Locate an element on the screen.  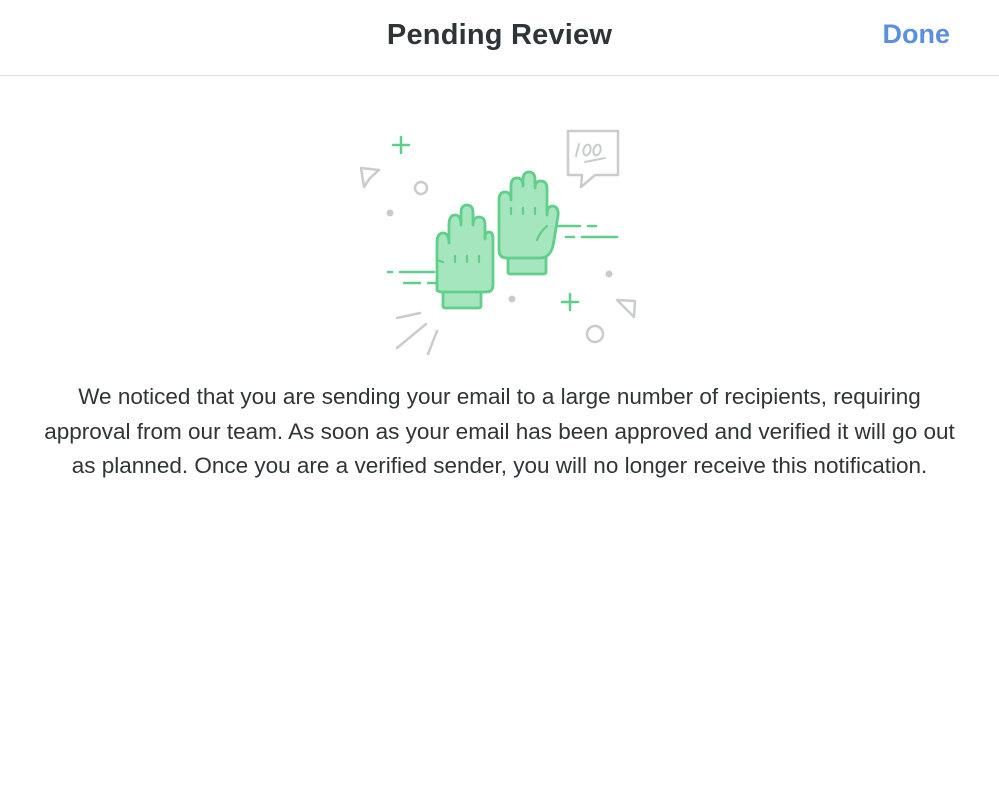
high-five-hands-icon is located at coordinates (498, 242).